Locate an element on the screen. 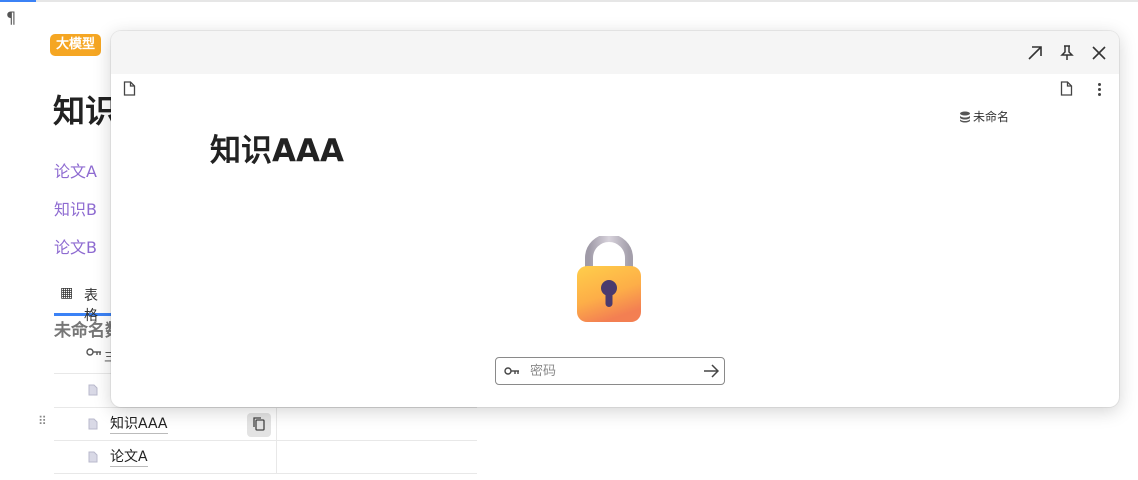 The image size is (1138, 480). table-grid-icon: ▦ is located at coordinates (67, 293).